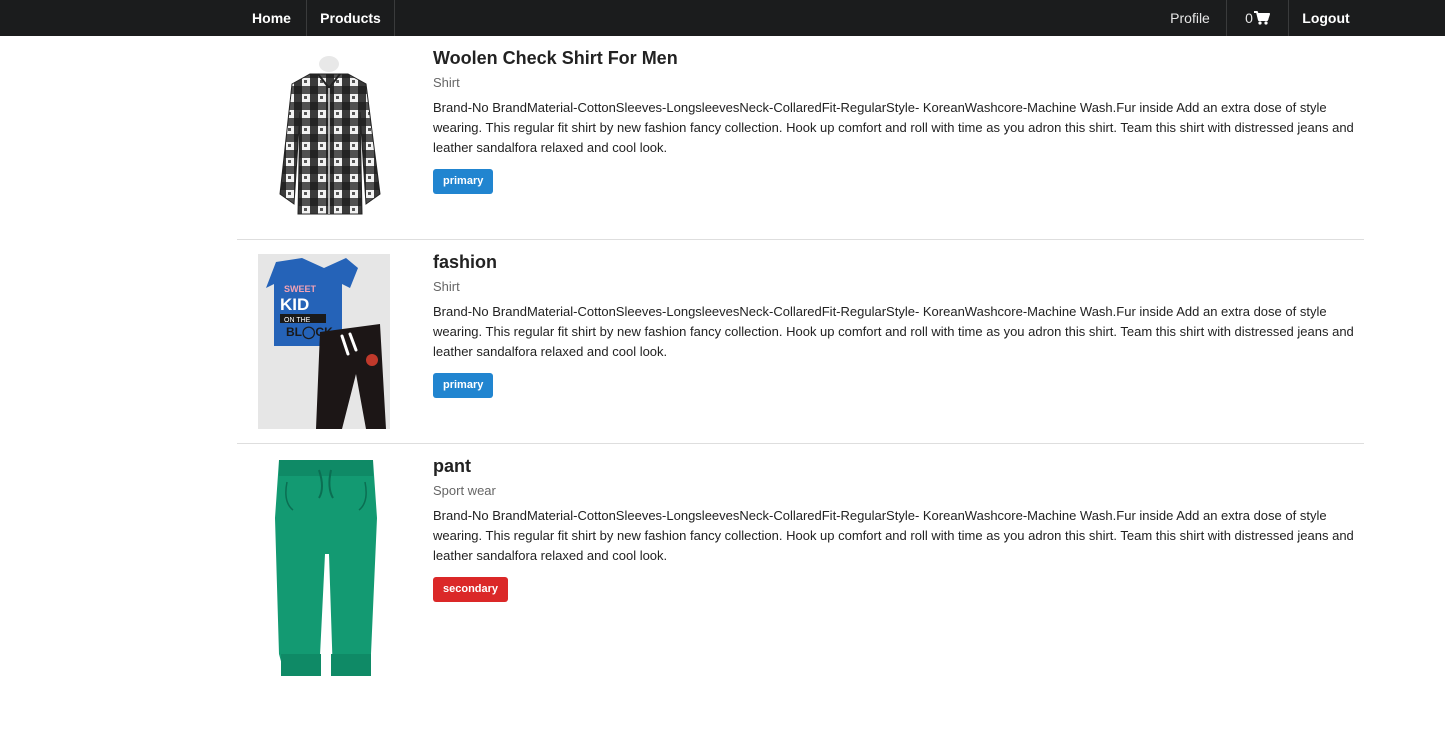 The width and height of the screenshot is (1445, 747). I want to click on top-navbar: Home Products Profile 0 Logout, so click(722, 18).